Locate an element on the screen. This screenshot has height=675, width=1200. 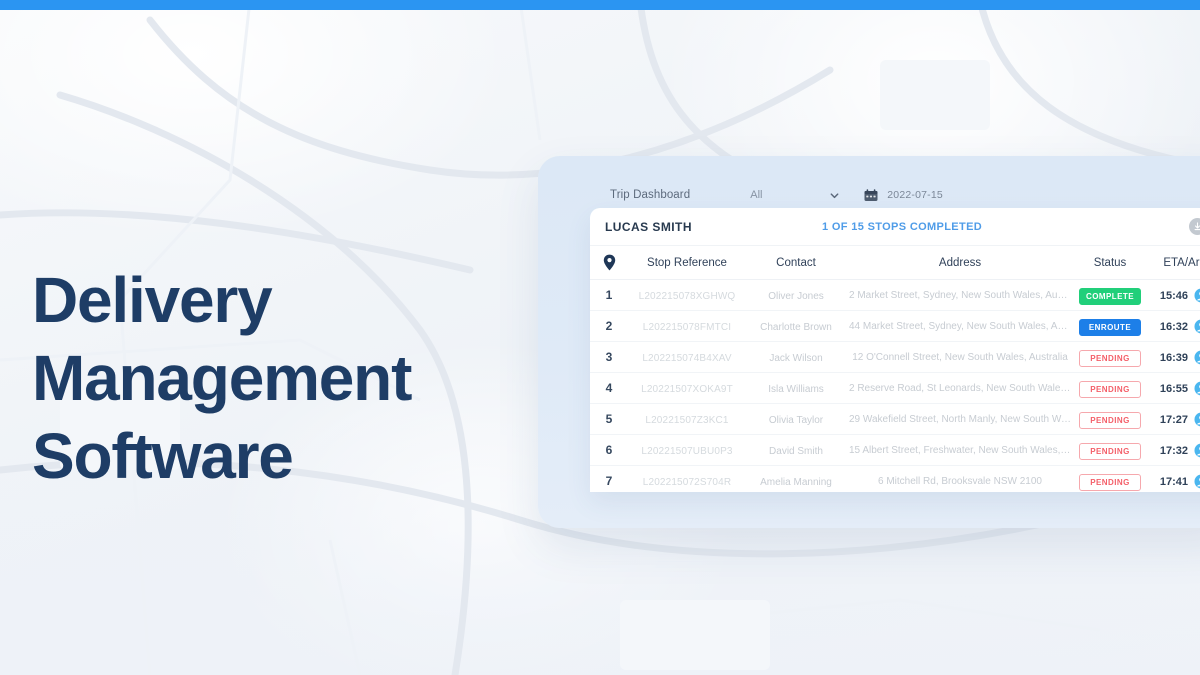
row-contact: Isla Williams is located at coordinates (796, 389).